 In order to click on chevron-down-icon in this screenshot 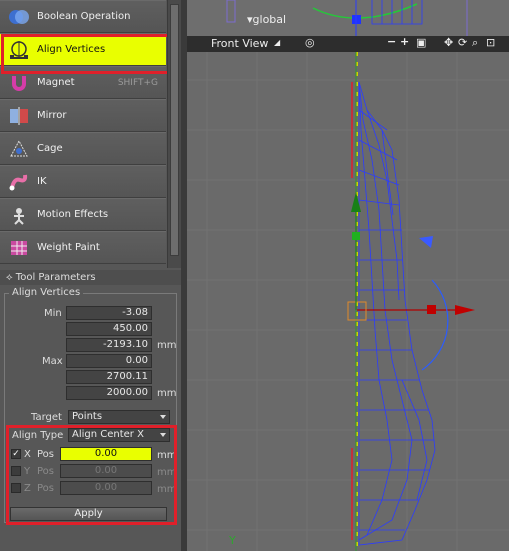, I will do `click(163, 417)`.